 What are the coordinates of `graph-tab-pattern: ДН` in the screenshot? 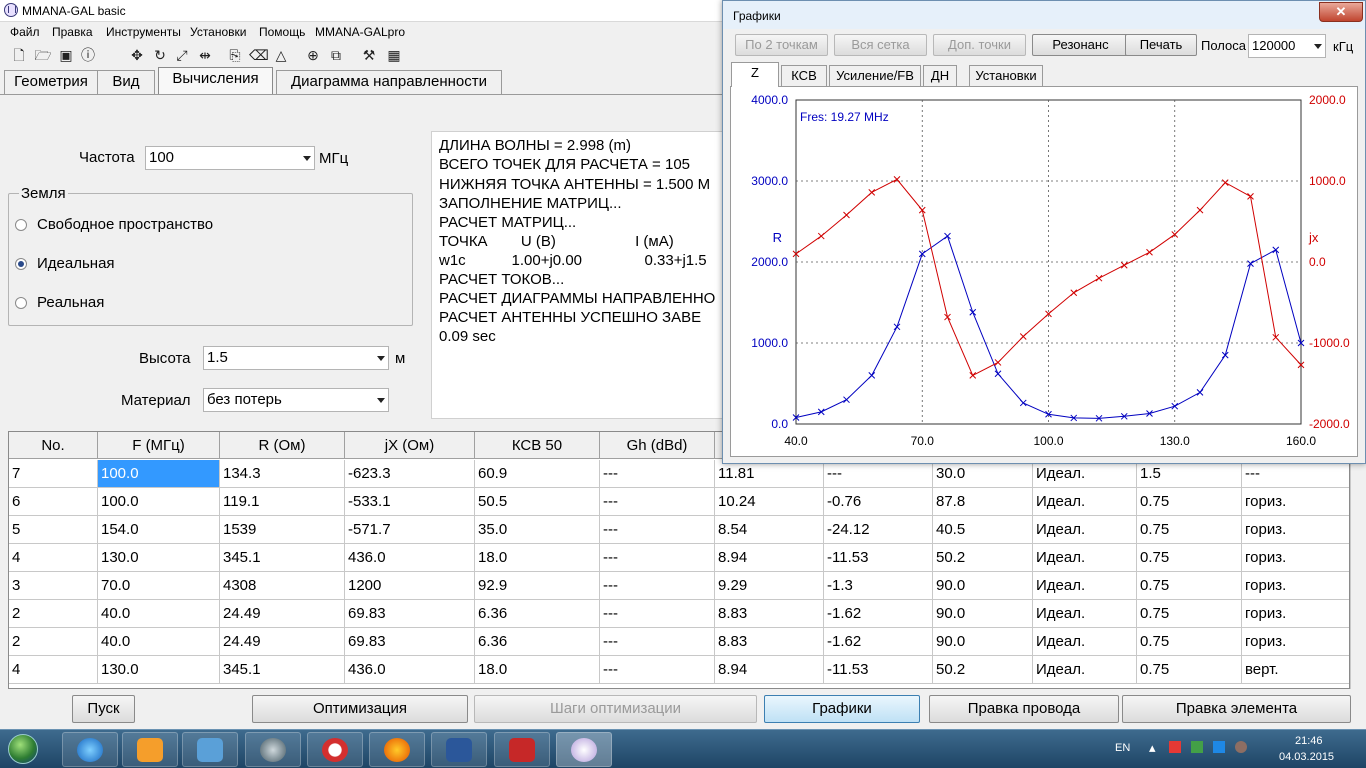 It's located at (940, 75).